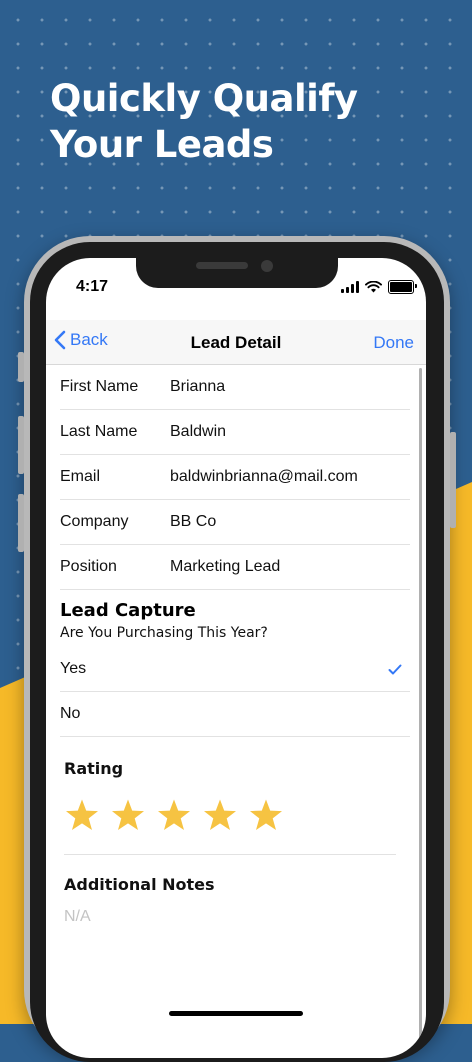 The image size is (472, 1062). Describe the element at coordinates (235, 669) in the screenshot. I see `option-yes: Yes` at that location.